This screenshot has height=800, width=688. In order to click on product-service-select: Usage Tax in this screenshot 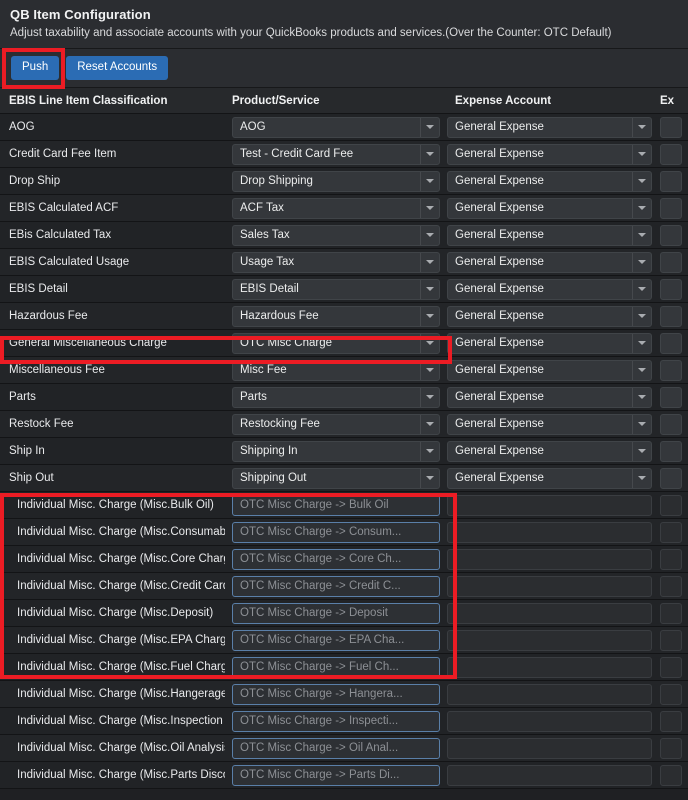, I will do `click(336, 262)`.